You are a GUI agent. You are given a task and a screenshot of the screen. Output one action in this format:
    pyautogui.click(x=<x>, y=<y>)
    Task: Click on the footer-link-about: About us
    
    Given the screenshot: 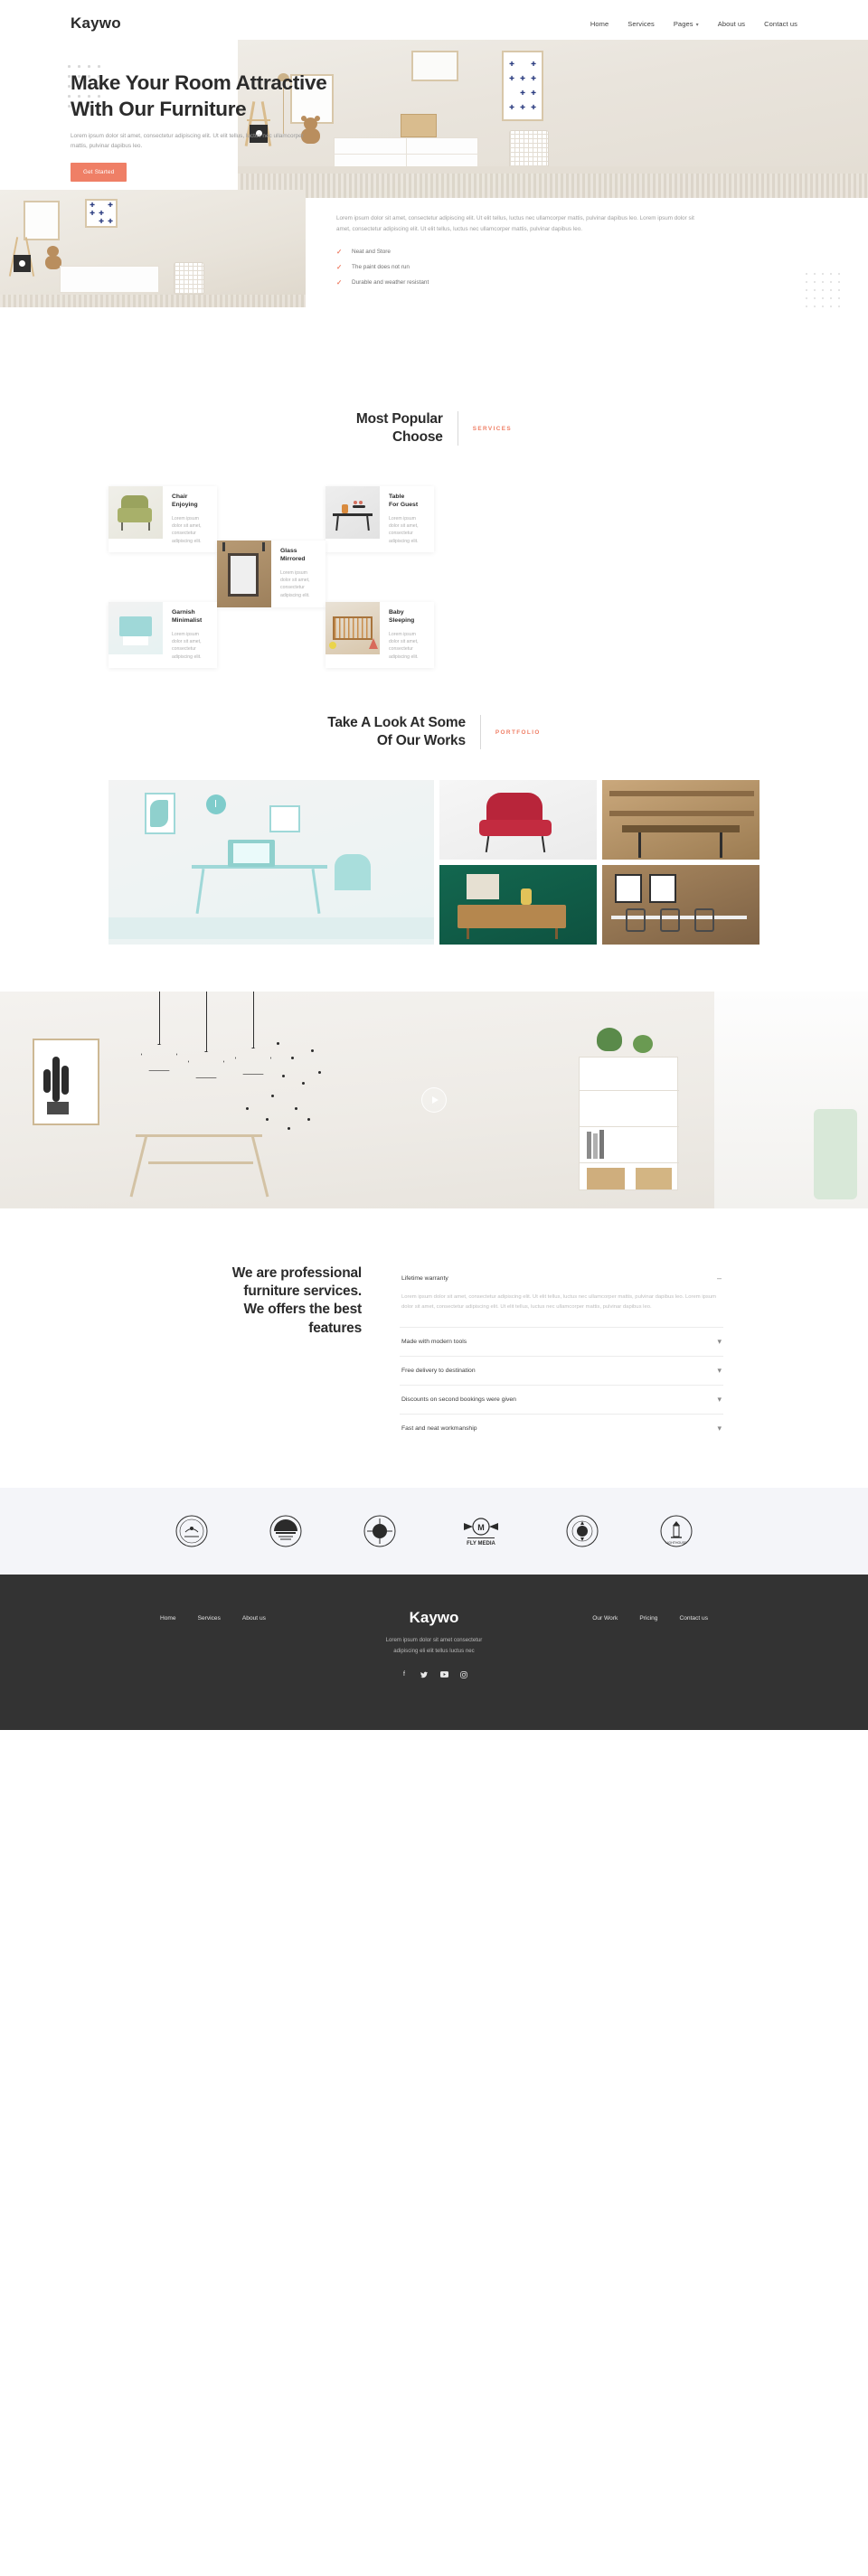 What is the action you would take?
    pyautogui.click(x=254, y=1618)
    